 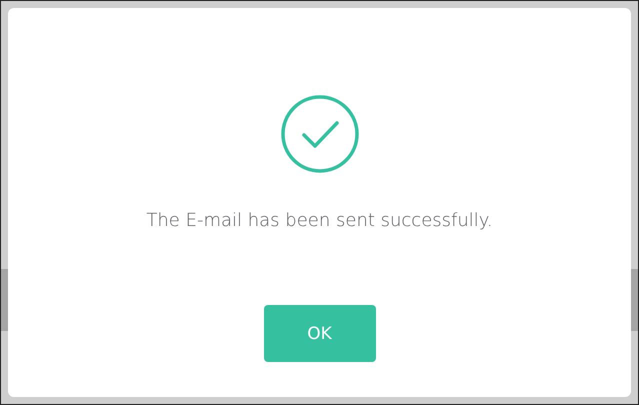 What do you see at coordinates (320, 333) in the screenshot?
I see `ok-button: OK` at bounding box center [320, 333].